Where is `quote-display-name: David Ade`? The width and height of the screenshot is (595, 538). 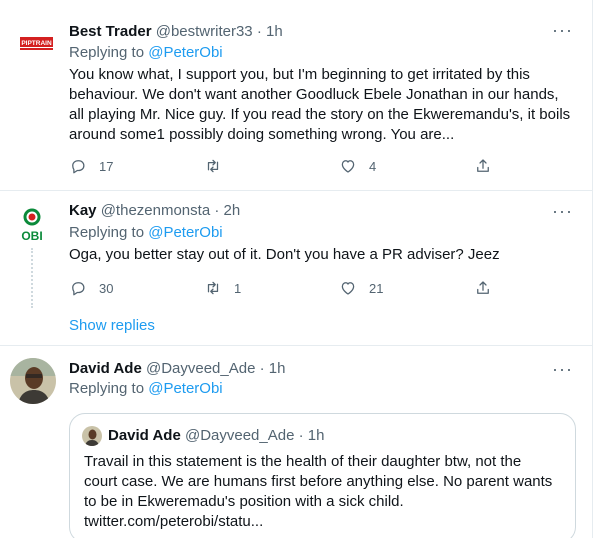 quote-display-name: David Ade is located at coordinates (144, 435).